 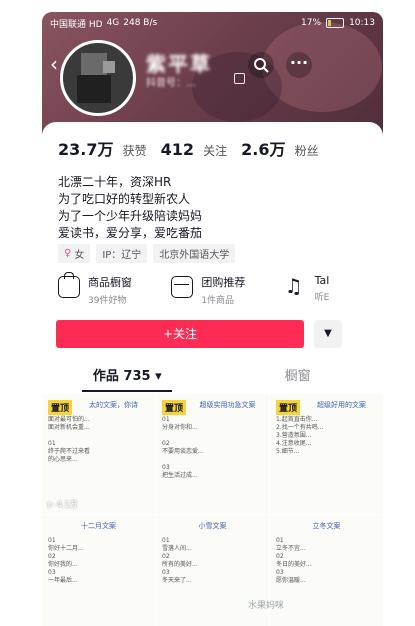 What do you see at coordinates (218, 301) in the screenshot?
I see `service-subtitle: 1件商品` at bounding box center [218, 301].